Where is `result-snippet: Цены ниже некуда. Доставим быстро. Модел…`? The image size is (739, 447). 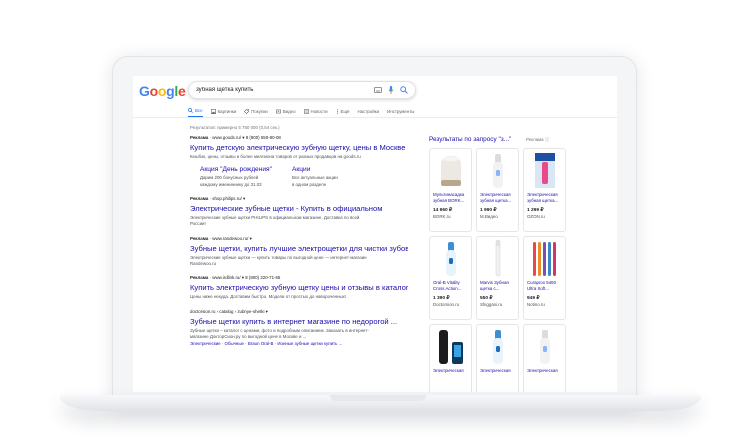
result-snippet: Цены ниже некуда. Доставим быстро. Модел… is located at coordinates (268, 297).